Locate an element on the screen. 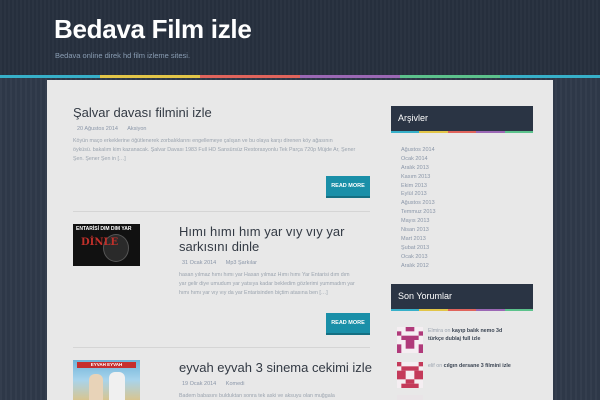  post-category: Mp3 Şarkılar is located at coordinates (241, 263).